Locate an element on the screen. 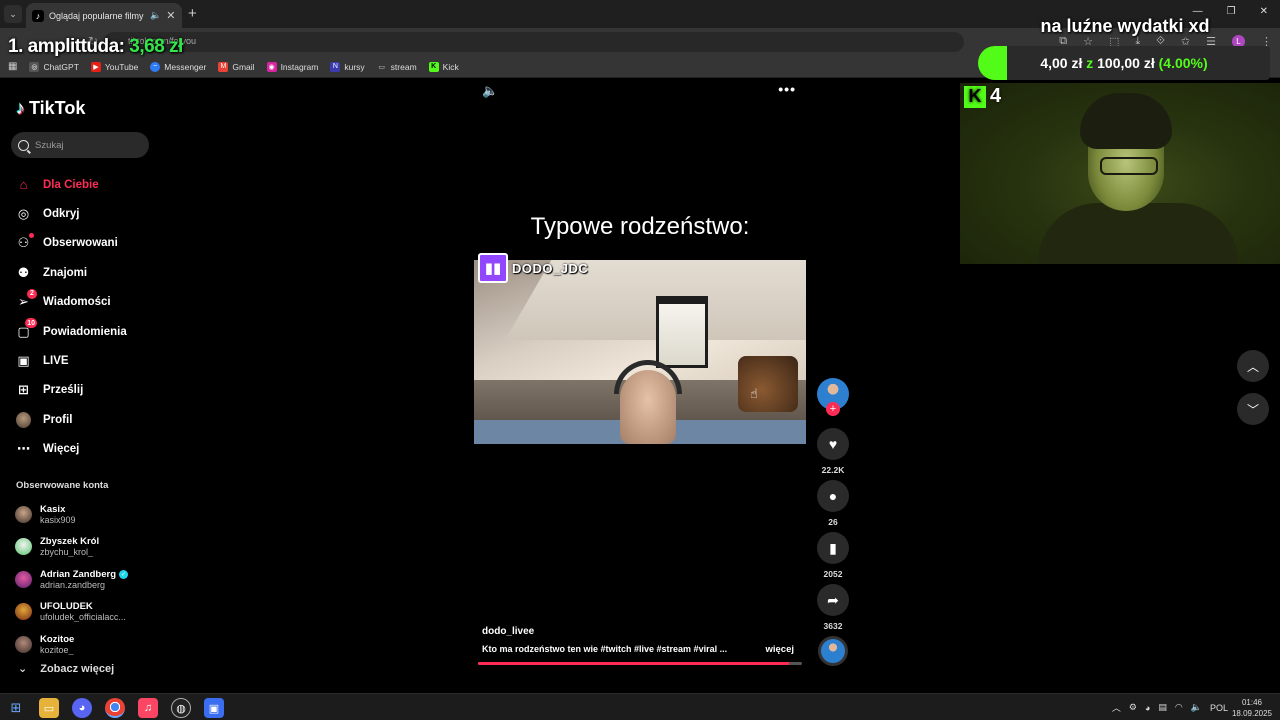 The width and height of the screenshot is (1280, 720). bookmark-instagram: ◉ Instagram is located at coordinates (292, 66).